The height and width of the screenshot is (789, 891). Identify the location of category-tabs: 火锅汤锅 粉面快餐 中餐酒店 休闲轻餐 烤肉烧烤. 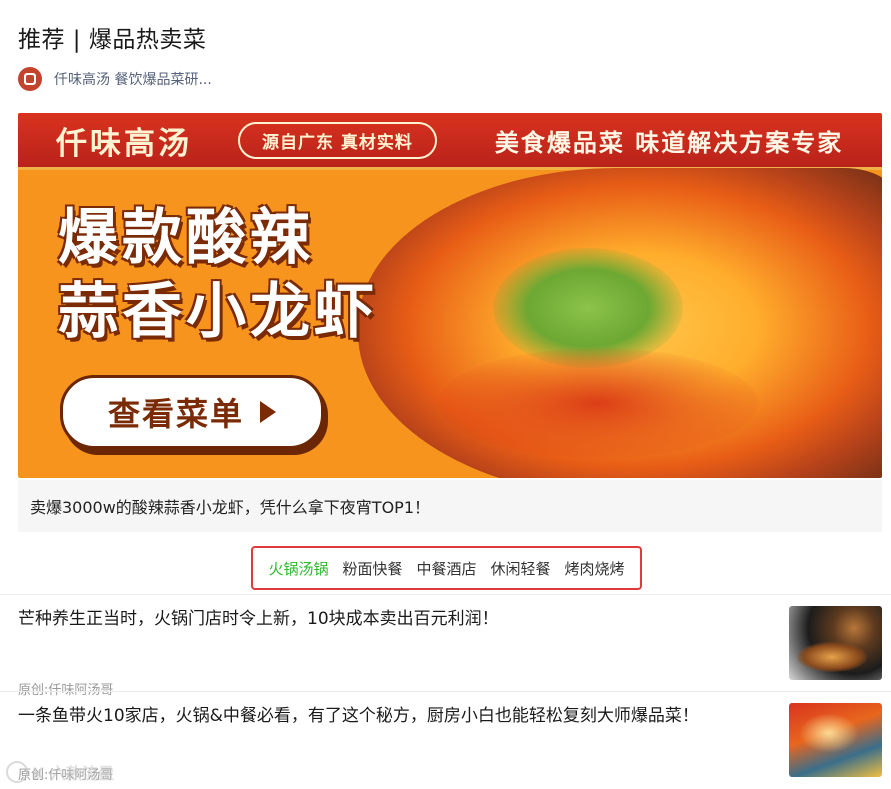
(446, 568).